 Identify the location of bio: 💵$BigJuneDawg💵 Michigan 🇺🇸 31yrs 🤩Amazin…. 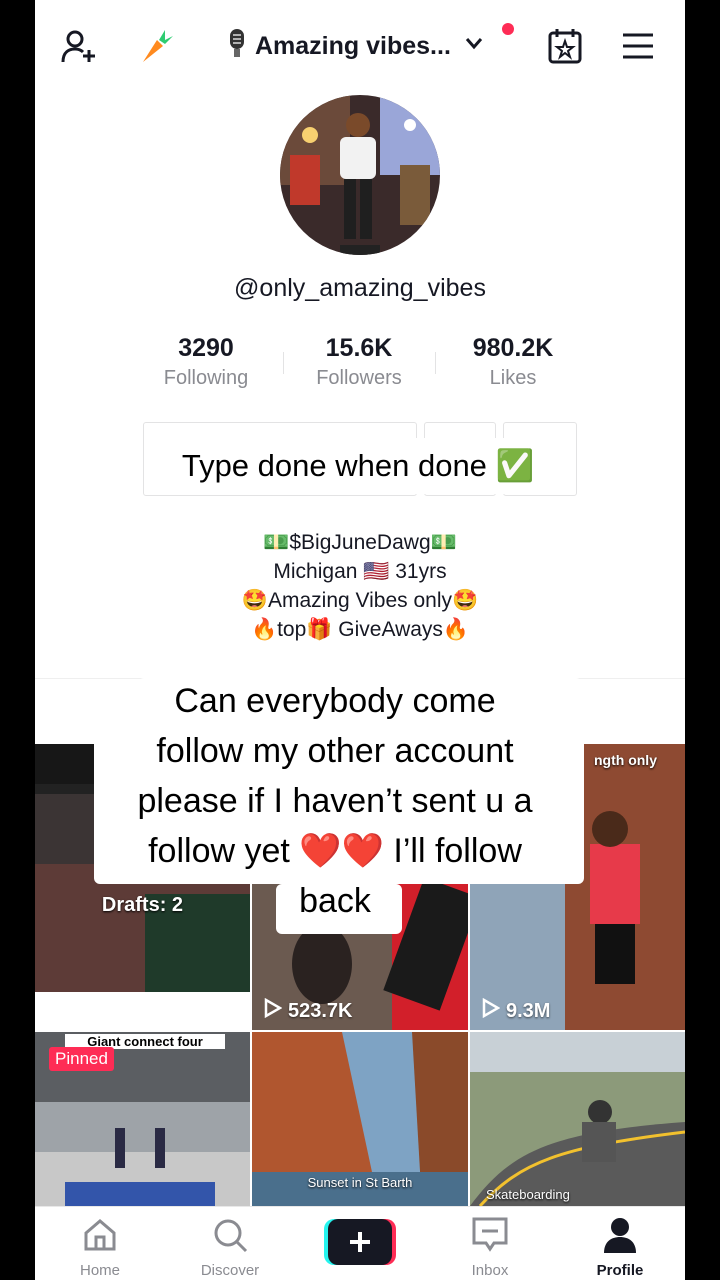
(360, 586).